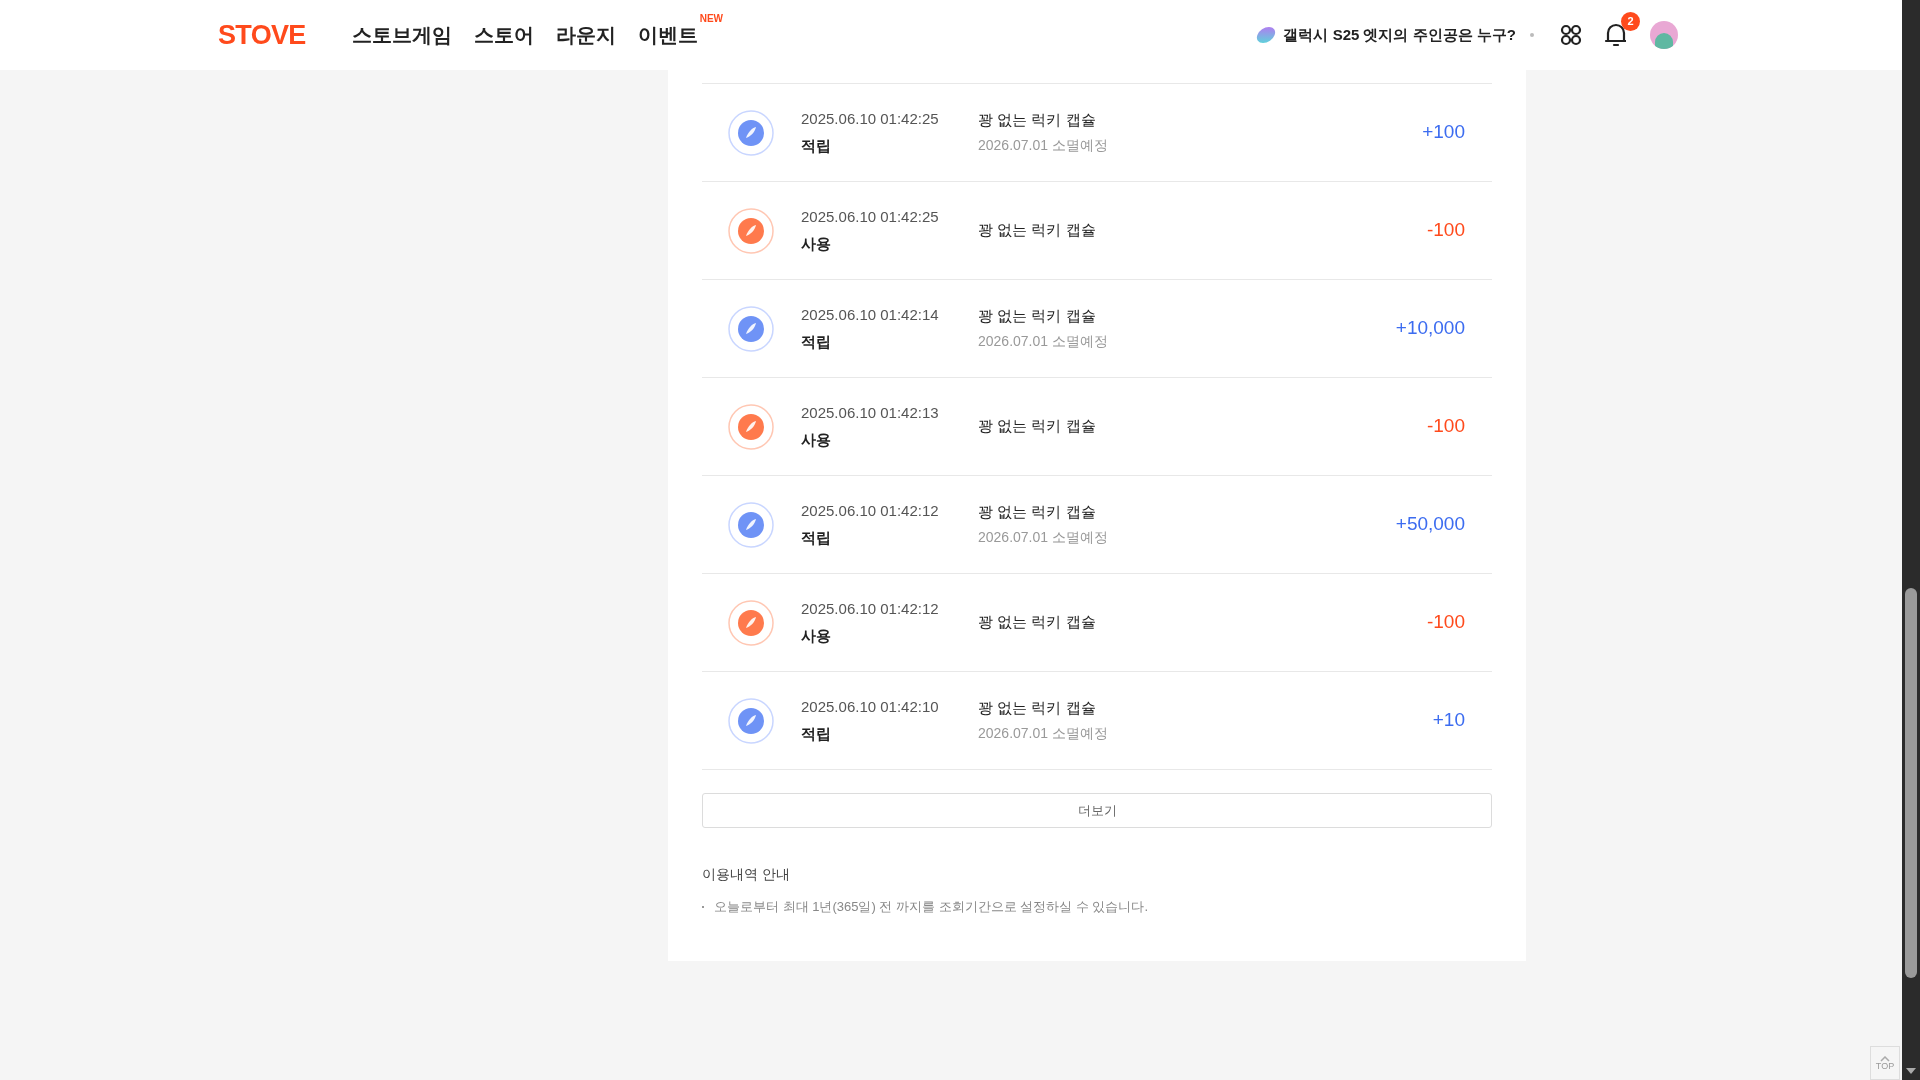  I want to click on amount: +10, so click(1448, 720).